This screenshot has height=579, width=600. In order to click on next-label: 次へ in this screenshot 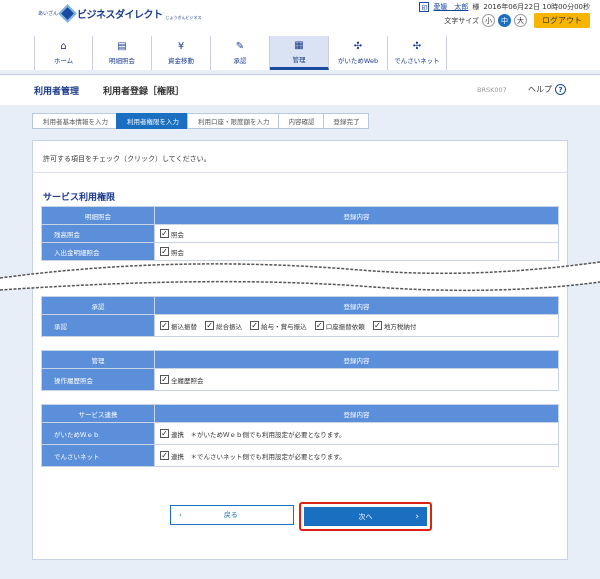, I will do `click(365, 516)`.